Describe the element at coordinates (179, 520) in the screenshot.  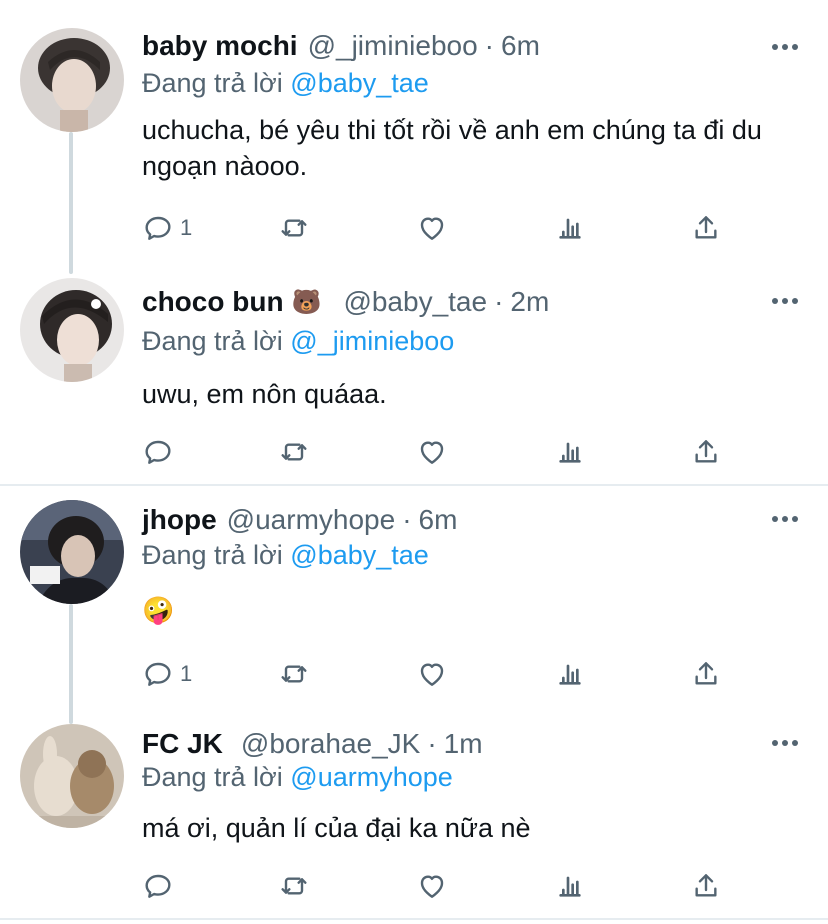
I see `display-name: jhope` at that location.